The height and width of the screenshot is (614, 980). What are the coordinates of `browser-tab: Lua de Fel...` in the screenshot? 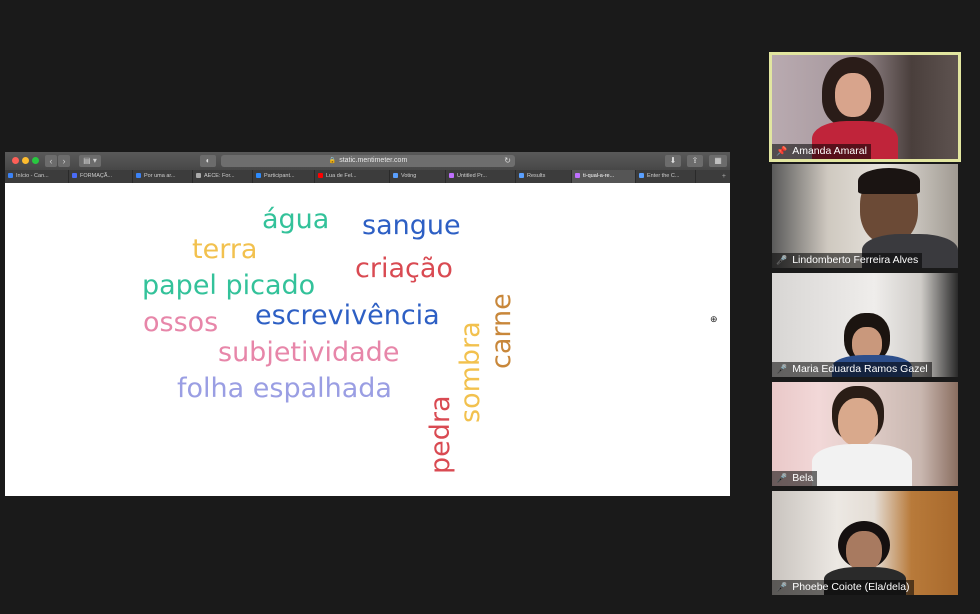 It's located at (352, 176).